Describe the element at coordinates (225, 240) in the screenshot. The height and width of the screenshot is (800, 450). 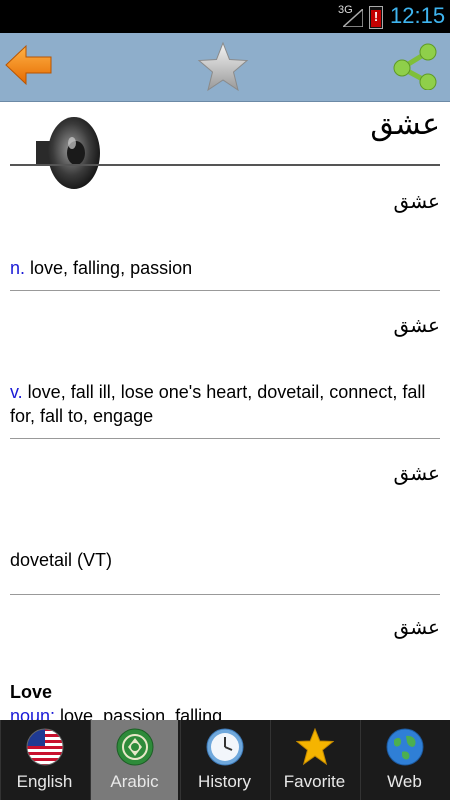
I see `entry-1: عشق n. love, falling, passion` at that location.